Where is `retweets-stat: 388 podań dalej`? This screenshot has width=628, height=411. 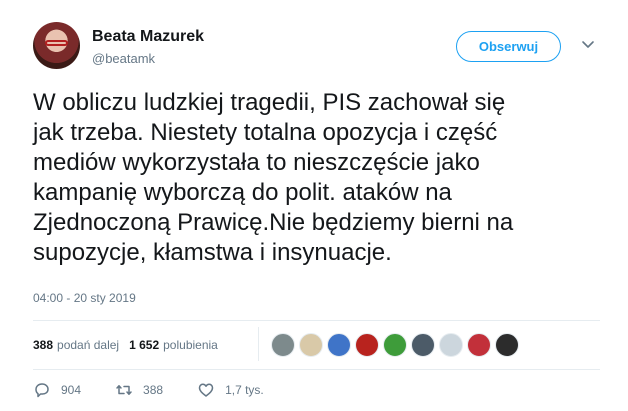 retweets-stat: 388 podań dalej is located at coordinates (76, 345).